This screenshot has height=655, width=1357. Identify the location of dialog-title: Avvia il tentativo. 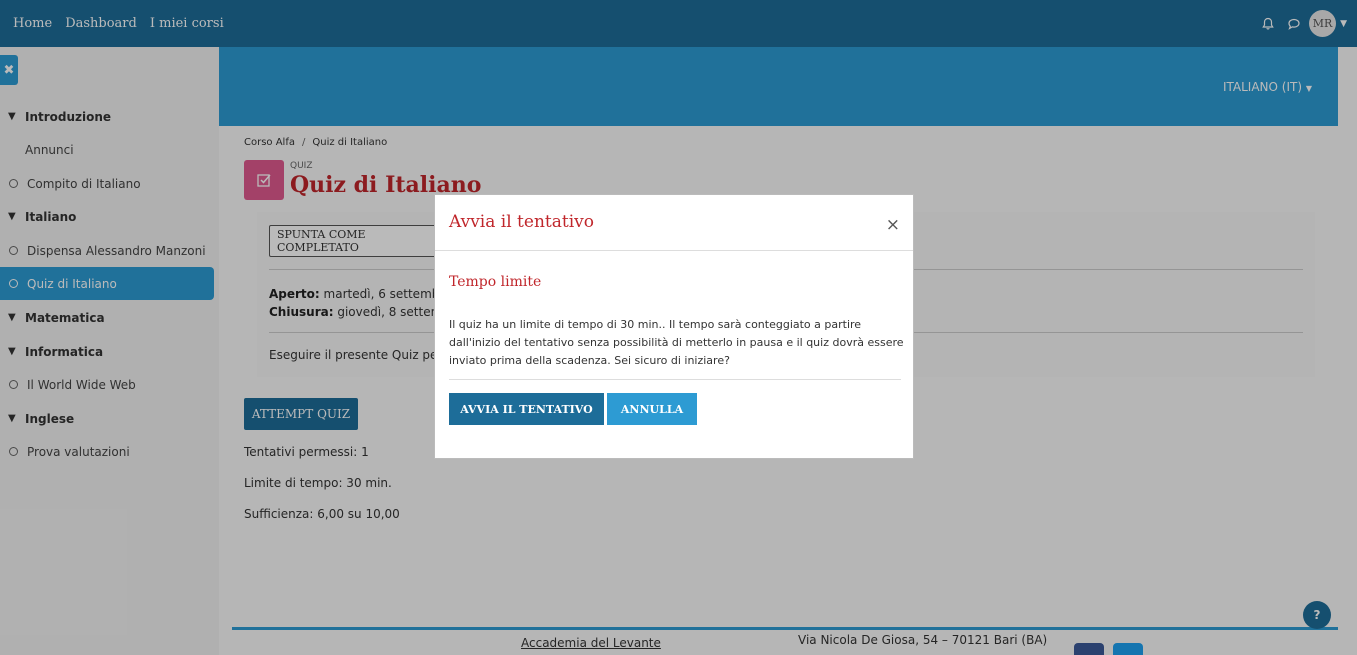
(521, 222).